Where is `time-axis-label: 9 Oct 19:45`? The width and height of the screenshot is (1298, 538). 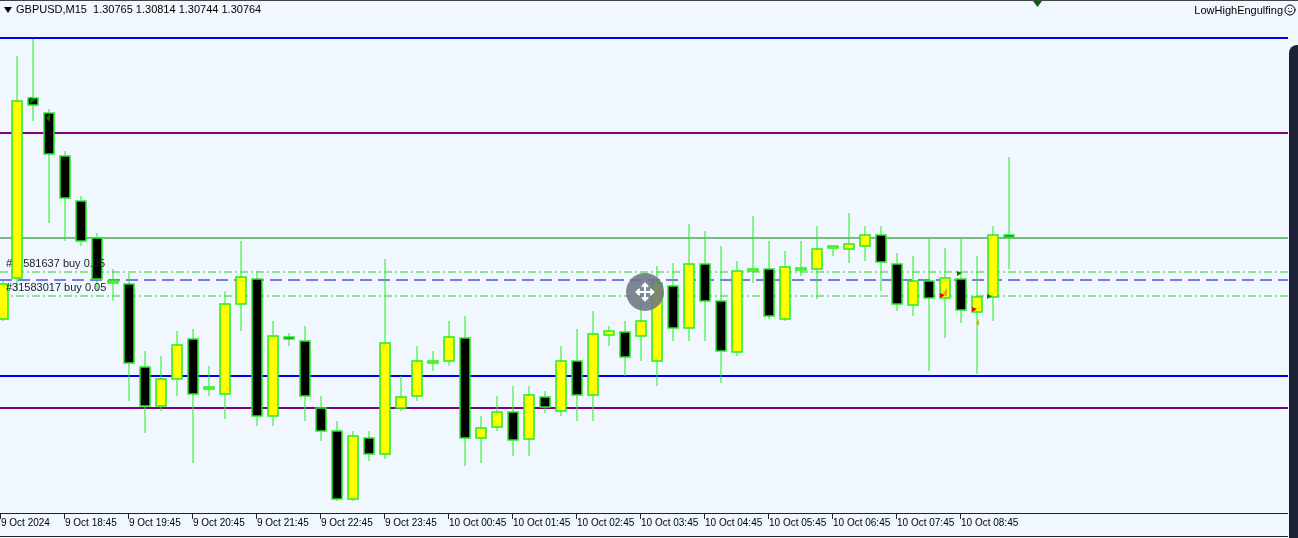 time-axis-label: 9 Oct 19:45 is located at coordinates (155, 523).